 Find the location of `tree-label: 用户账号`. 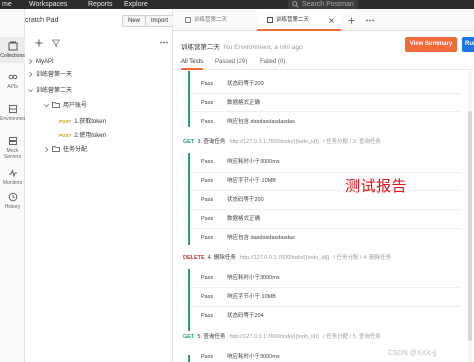

tree-label: 用户账号 is located at coordinates (75, 106).